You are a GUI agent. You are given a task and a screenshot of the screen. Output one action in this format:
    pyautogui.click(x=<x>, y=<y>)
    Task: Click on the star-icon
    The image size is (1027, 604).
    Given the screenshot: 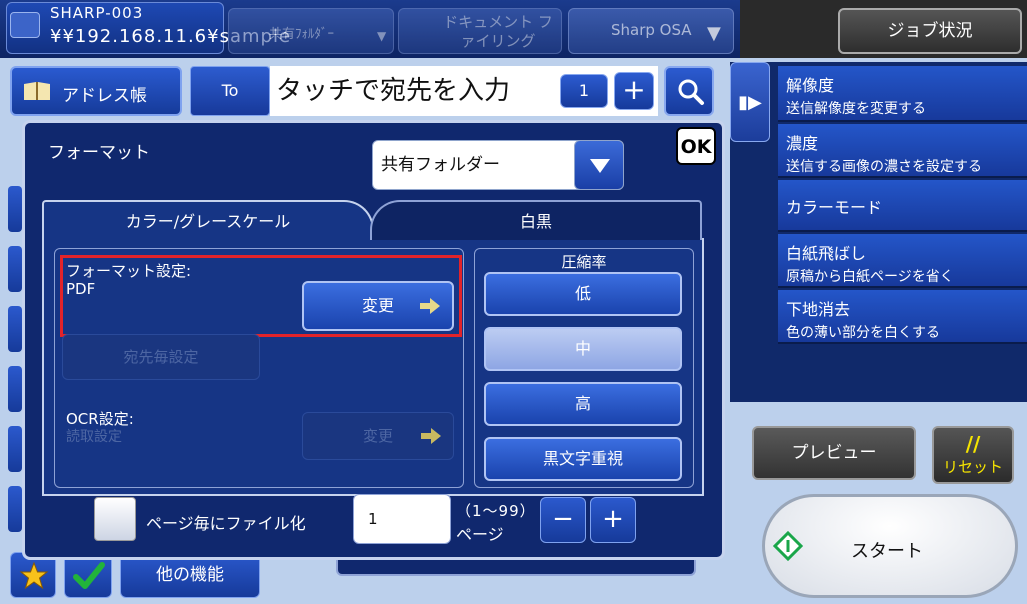 What is the action you would take?
    pyautogui.click(x=34, y=575)
    